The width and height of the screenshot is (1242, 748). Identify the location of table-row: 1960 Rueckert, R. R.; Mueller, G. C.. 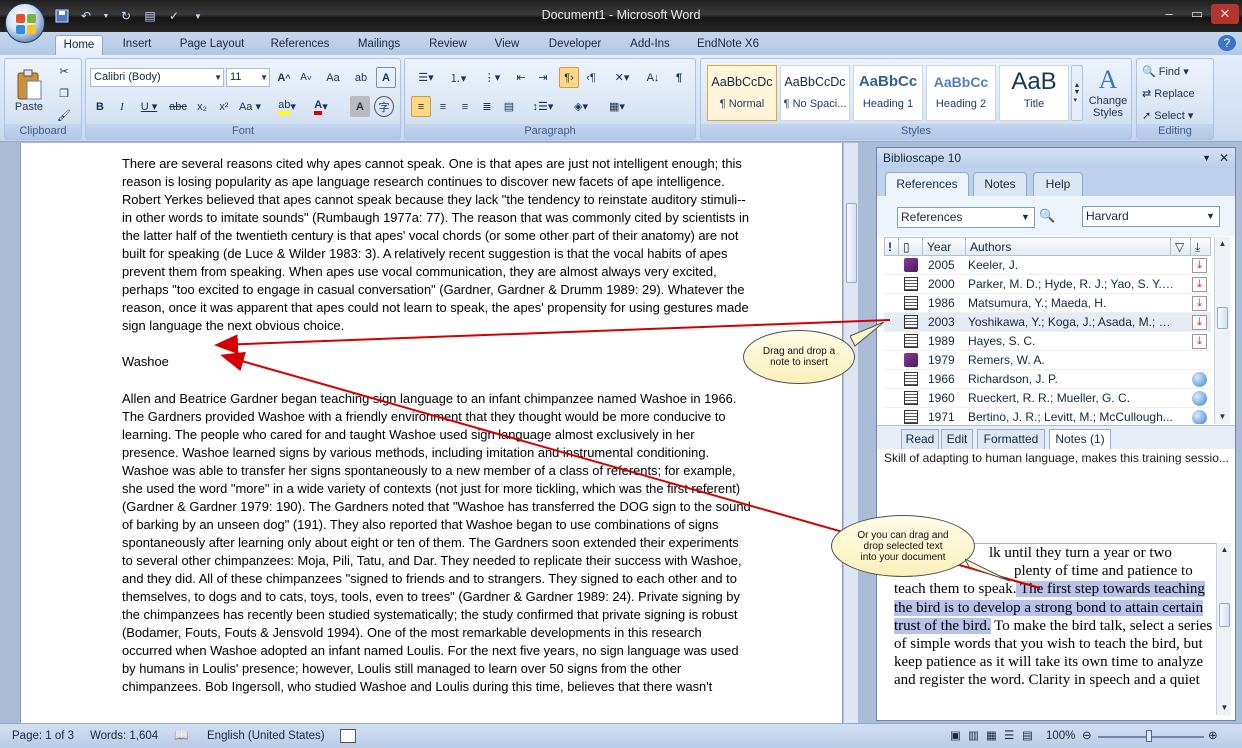
(1047, 398).